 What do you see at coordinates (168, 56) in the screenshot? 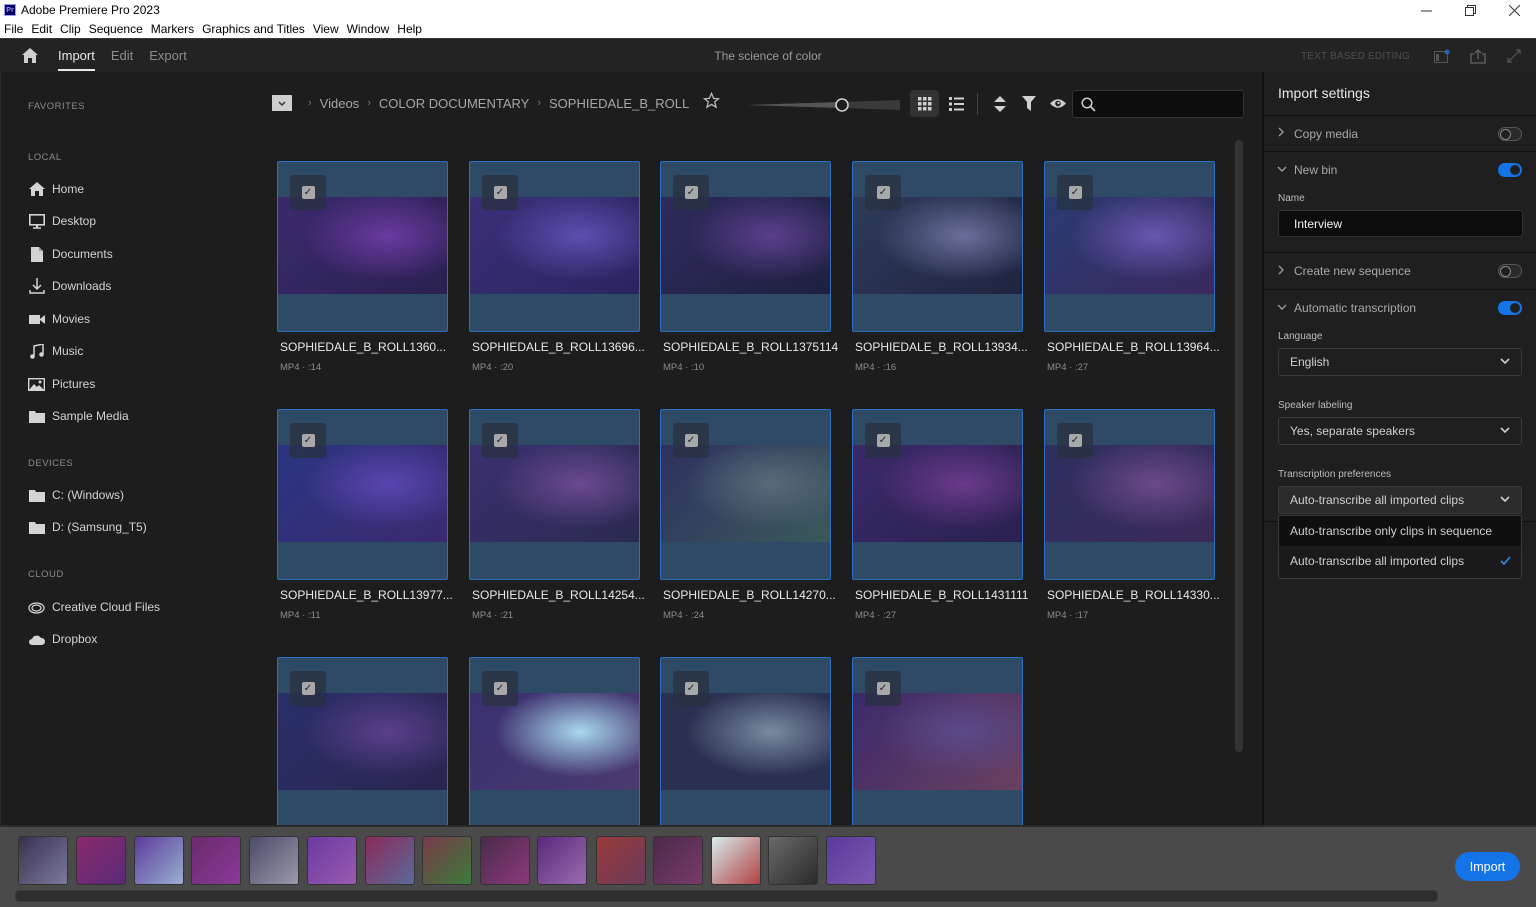
I see `tab-export: Export` at bounding box center [168, 56].